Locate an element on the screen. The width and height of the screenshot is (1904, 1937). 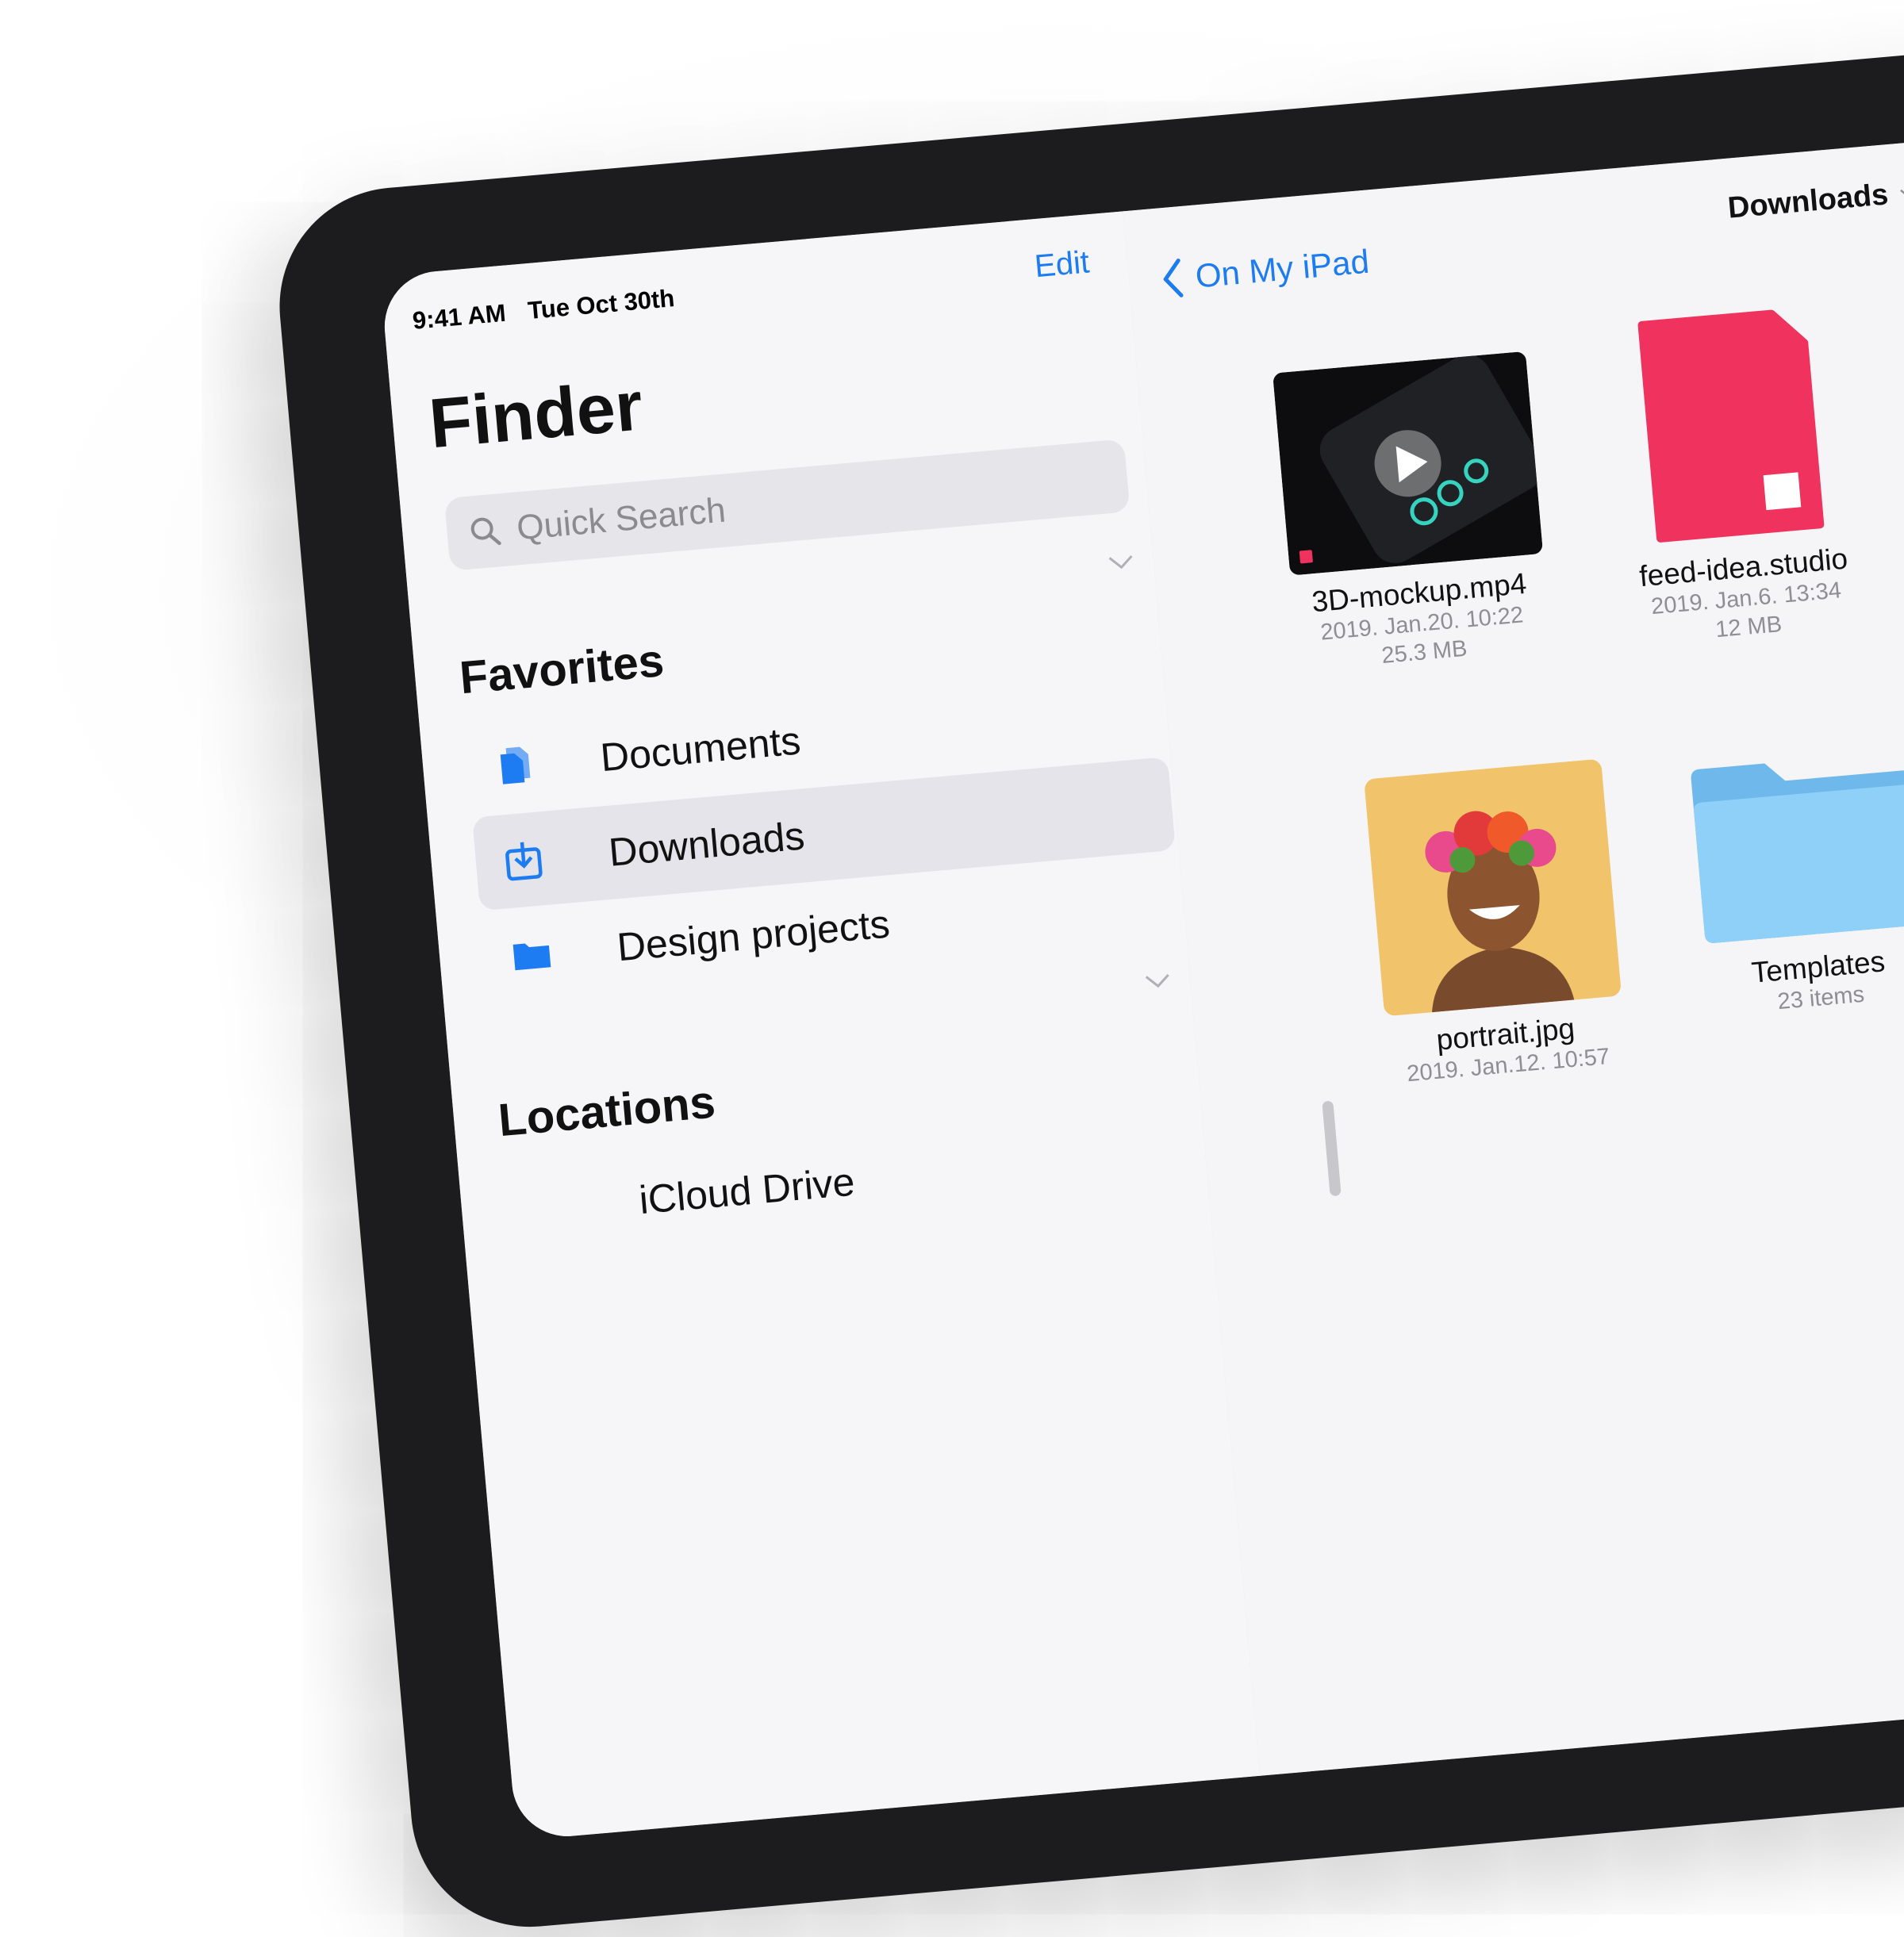
status-date: Tue Oct 30th is located at coordinates (601, 304).